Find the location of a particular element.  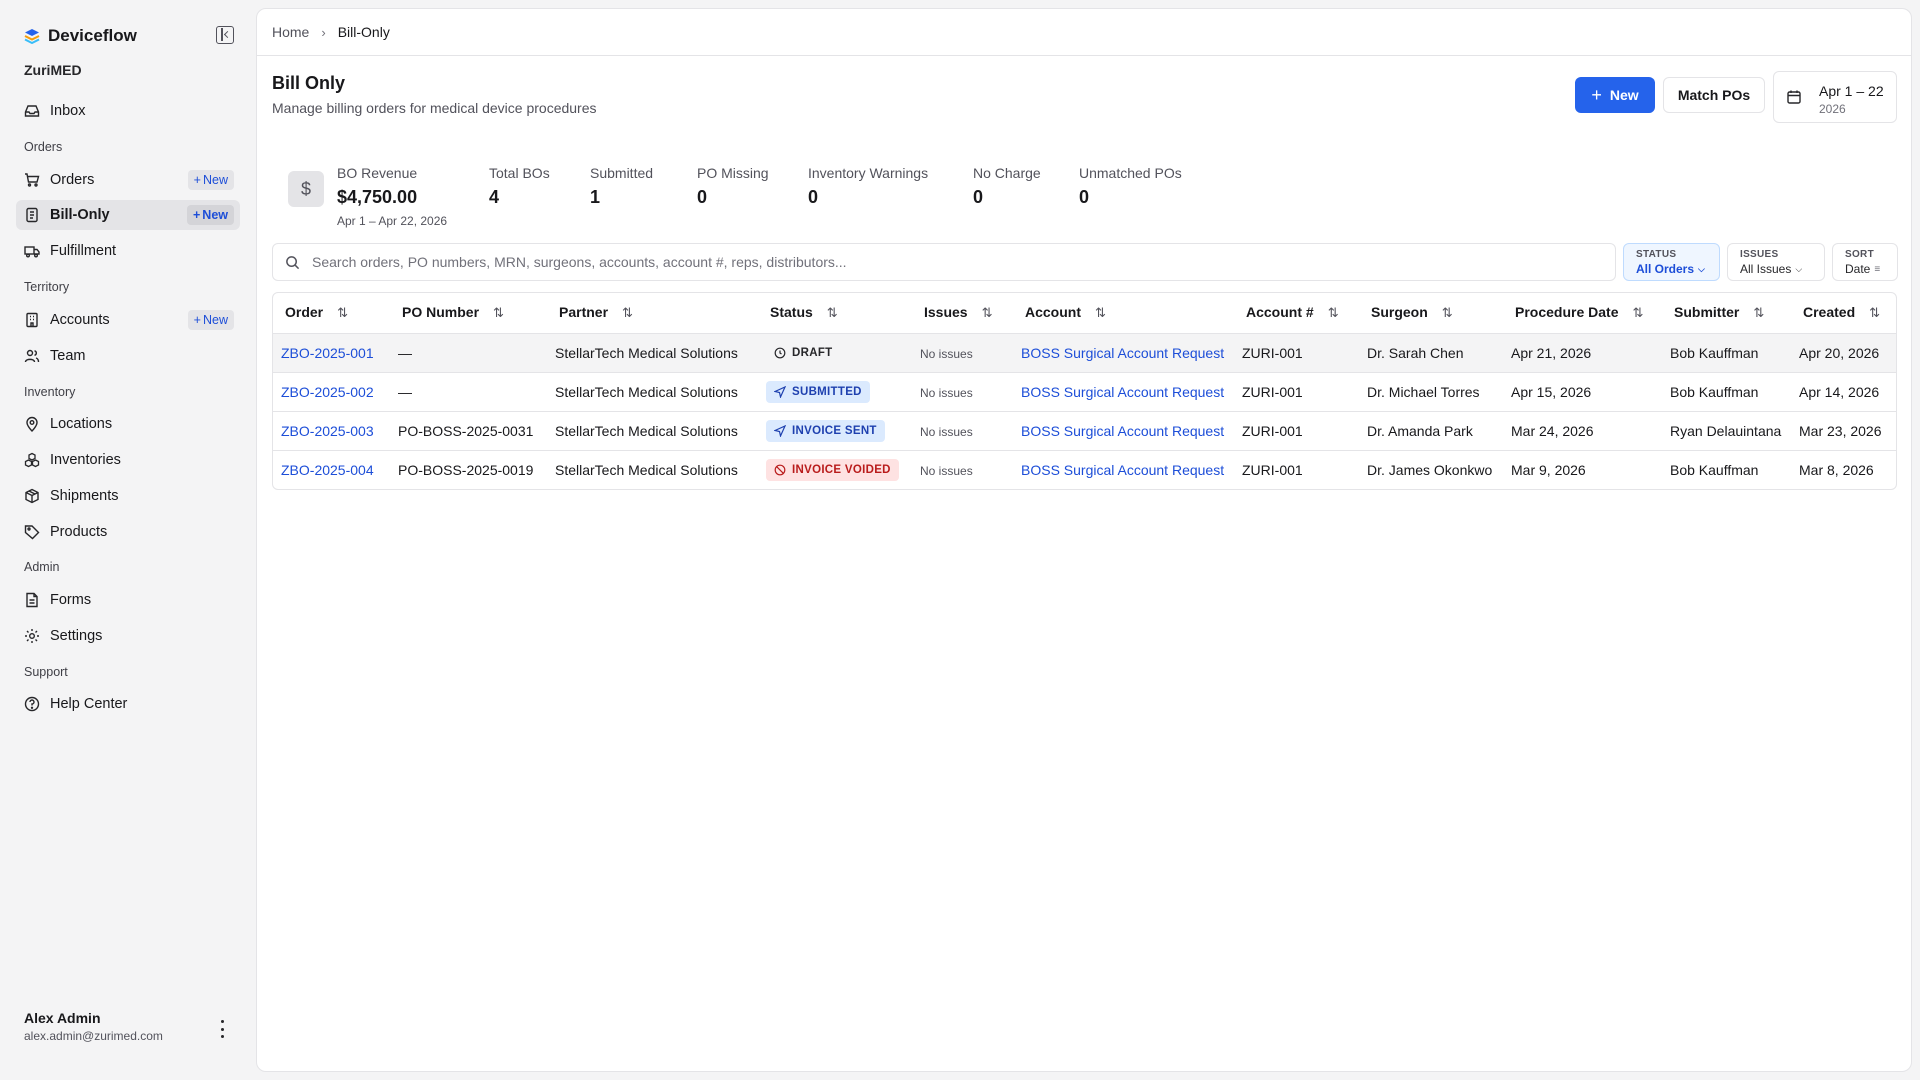

created-cell: Apr 20, 2026 is located at coordinates (1843, 353).